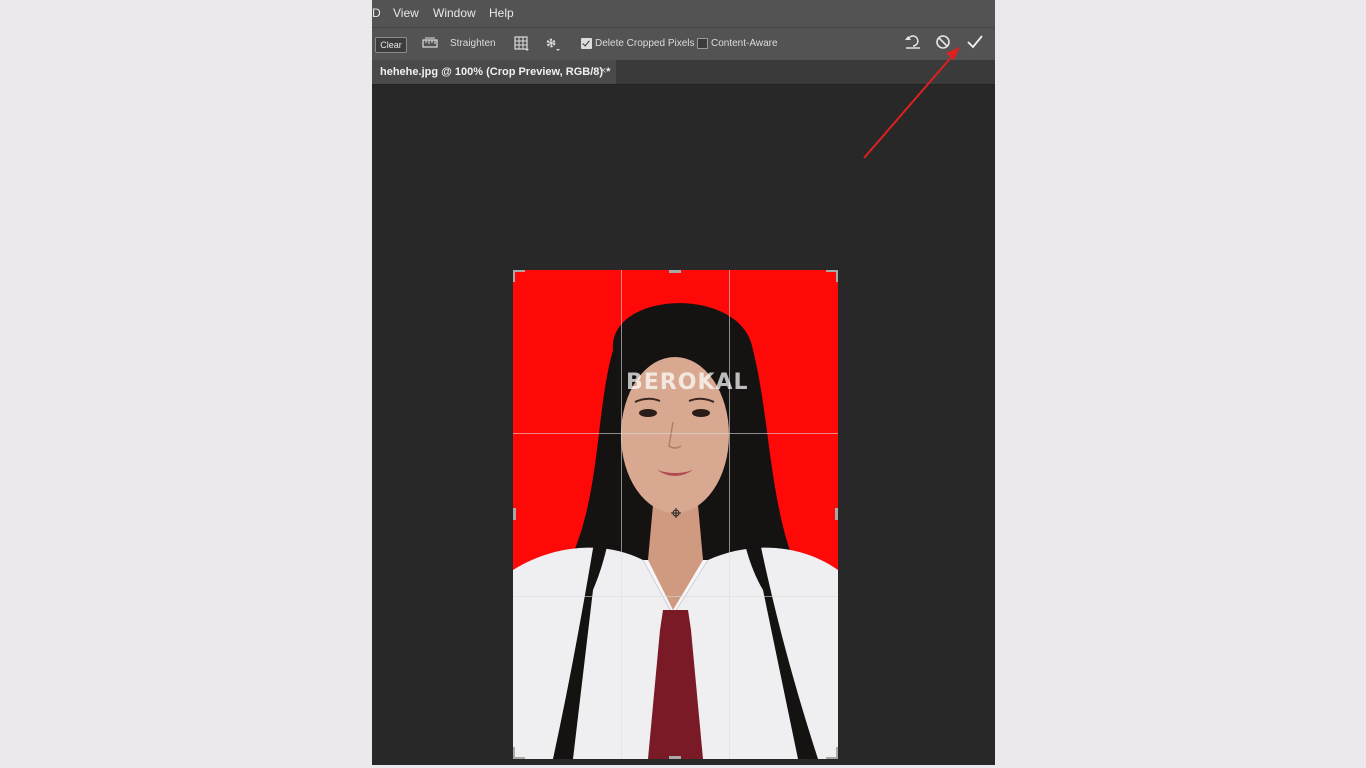 The width and height of the screenshot is (1366, 768). Describe the element at coordinates (645, 43) in the screenshot. I see `delete-cropped-pixels-label: Delete Cropped Pixels` at that location.